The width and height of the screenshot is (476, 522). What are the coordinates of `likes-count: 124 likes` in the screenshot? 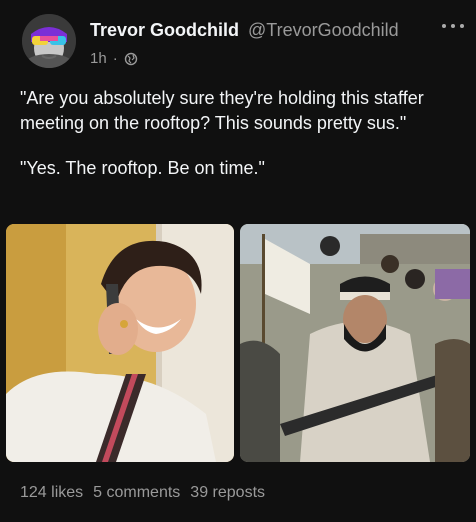 It's located at (51, 493).